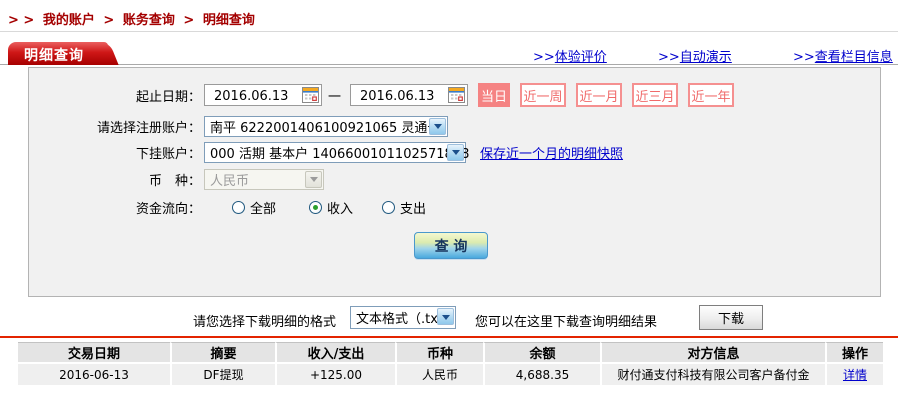 This screenshot has height=408, width=898. Describe the element at coordinates (439, 374) in the screenshot. I see `cell-currency: 人民币` at that location.